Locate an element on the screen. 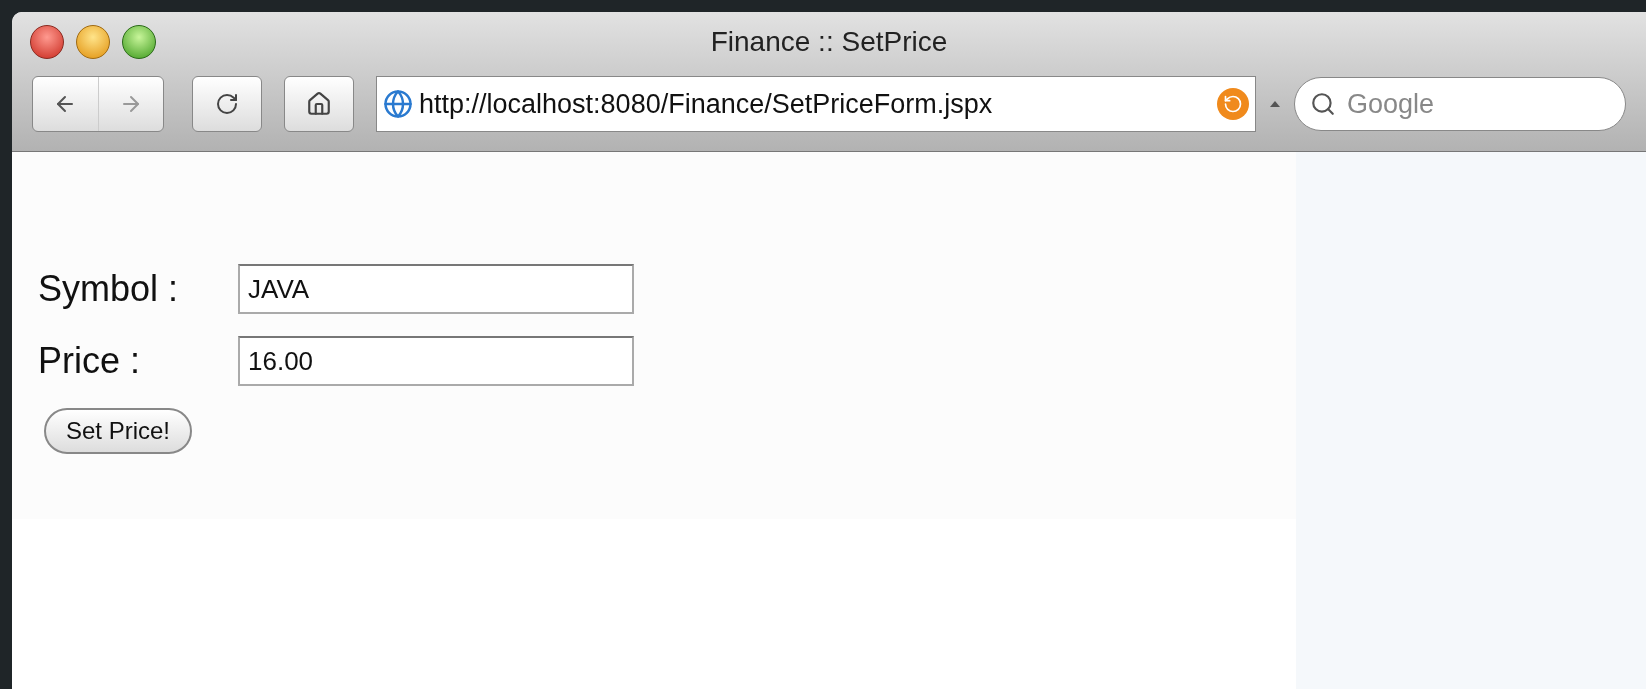 The image size is (1646, 689). home-button is located at coordinates (319, 104).